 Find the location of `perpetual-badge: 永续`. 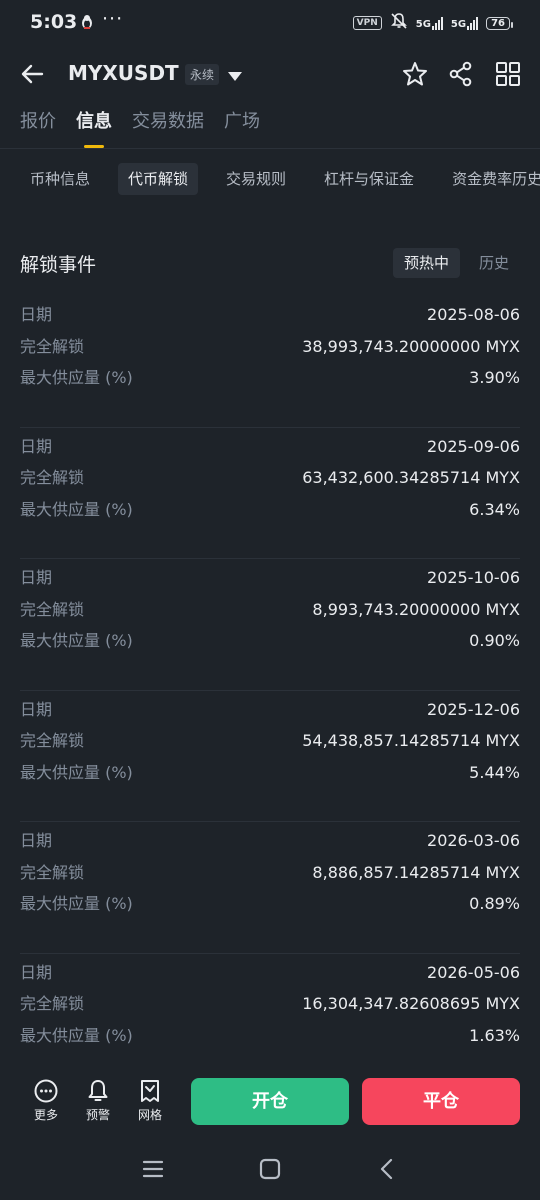

perpetual-badge: 永续 is located at coordinates (202, 74).